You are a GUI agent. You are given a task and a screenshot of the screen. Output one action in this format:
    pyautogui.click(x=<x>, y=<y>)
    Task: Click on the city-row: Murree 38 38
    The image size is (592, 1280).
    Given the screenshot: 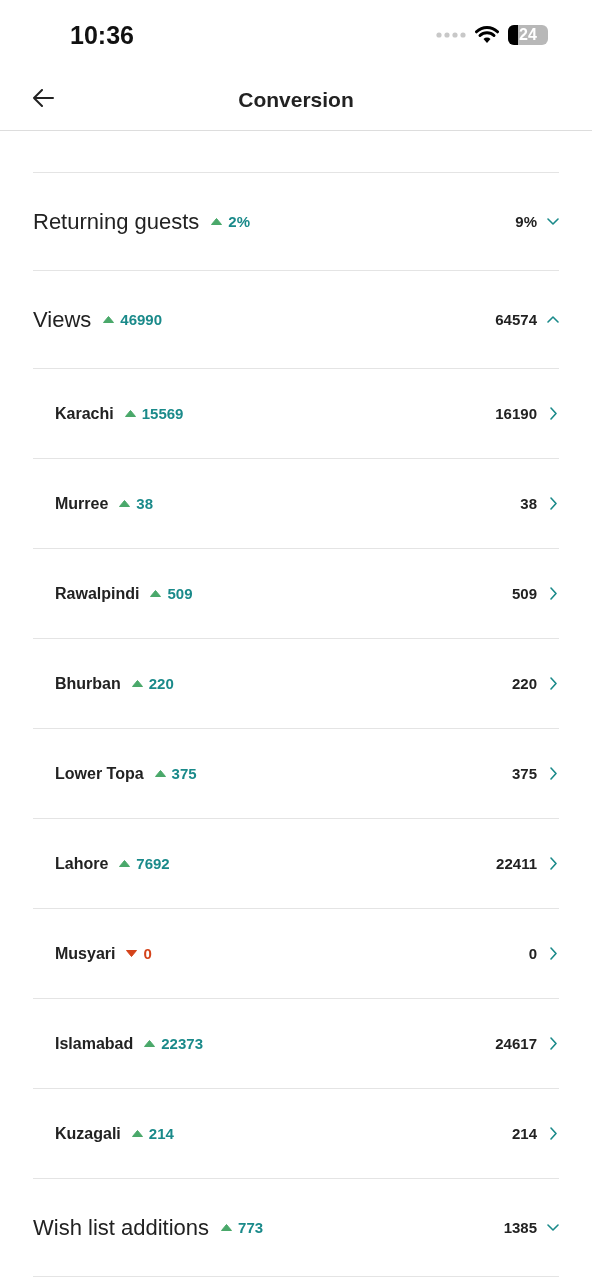 What is the action you would take?
    pyautogui.click(x=296, y=504)
    